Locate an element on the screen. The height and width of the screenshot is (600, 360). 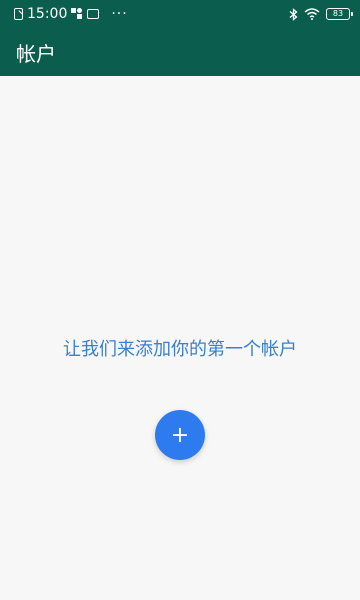
cast-icon is located at coordinates (93, 14).